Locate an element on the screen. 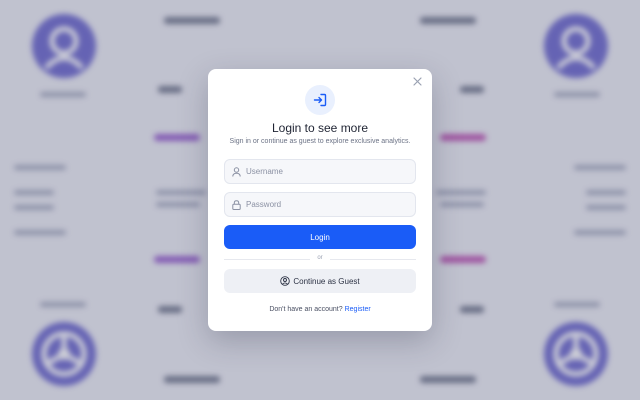 The image size is (640, 400). register-link: Register is located at coordinates (358, 309).